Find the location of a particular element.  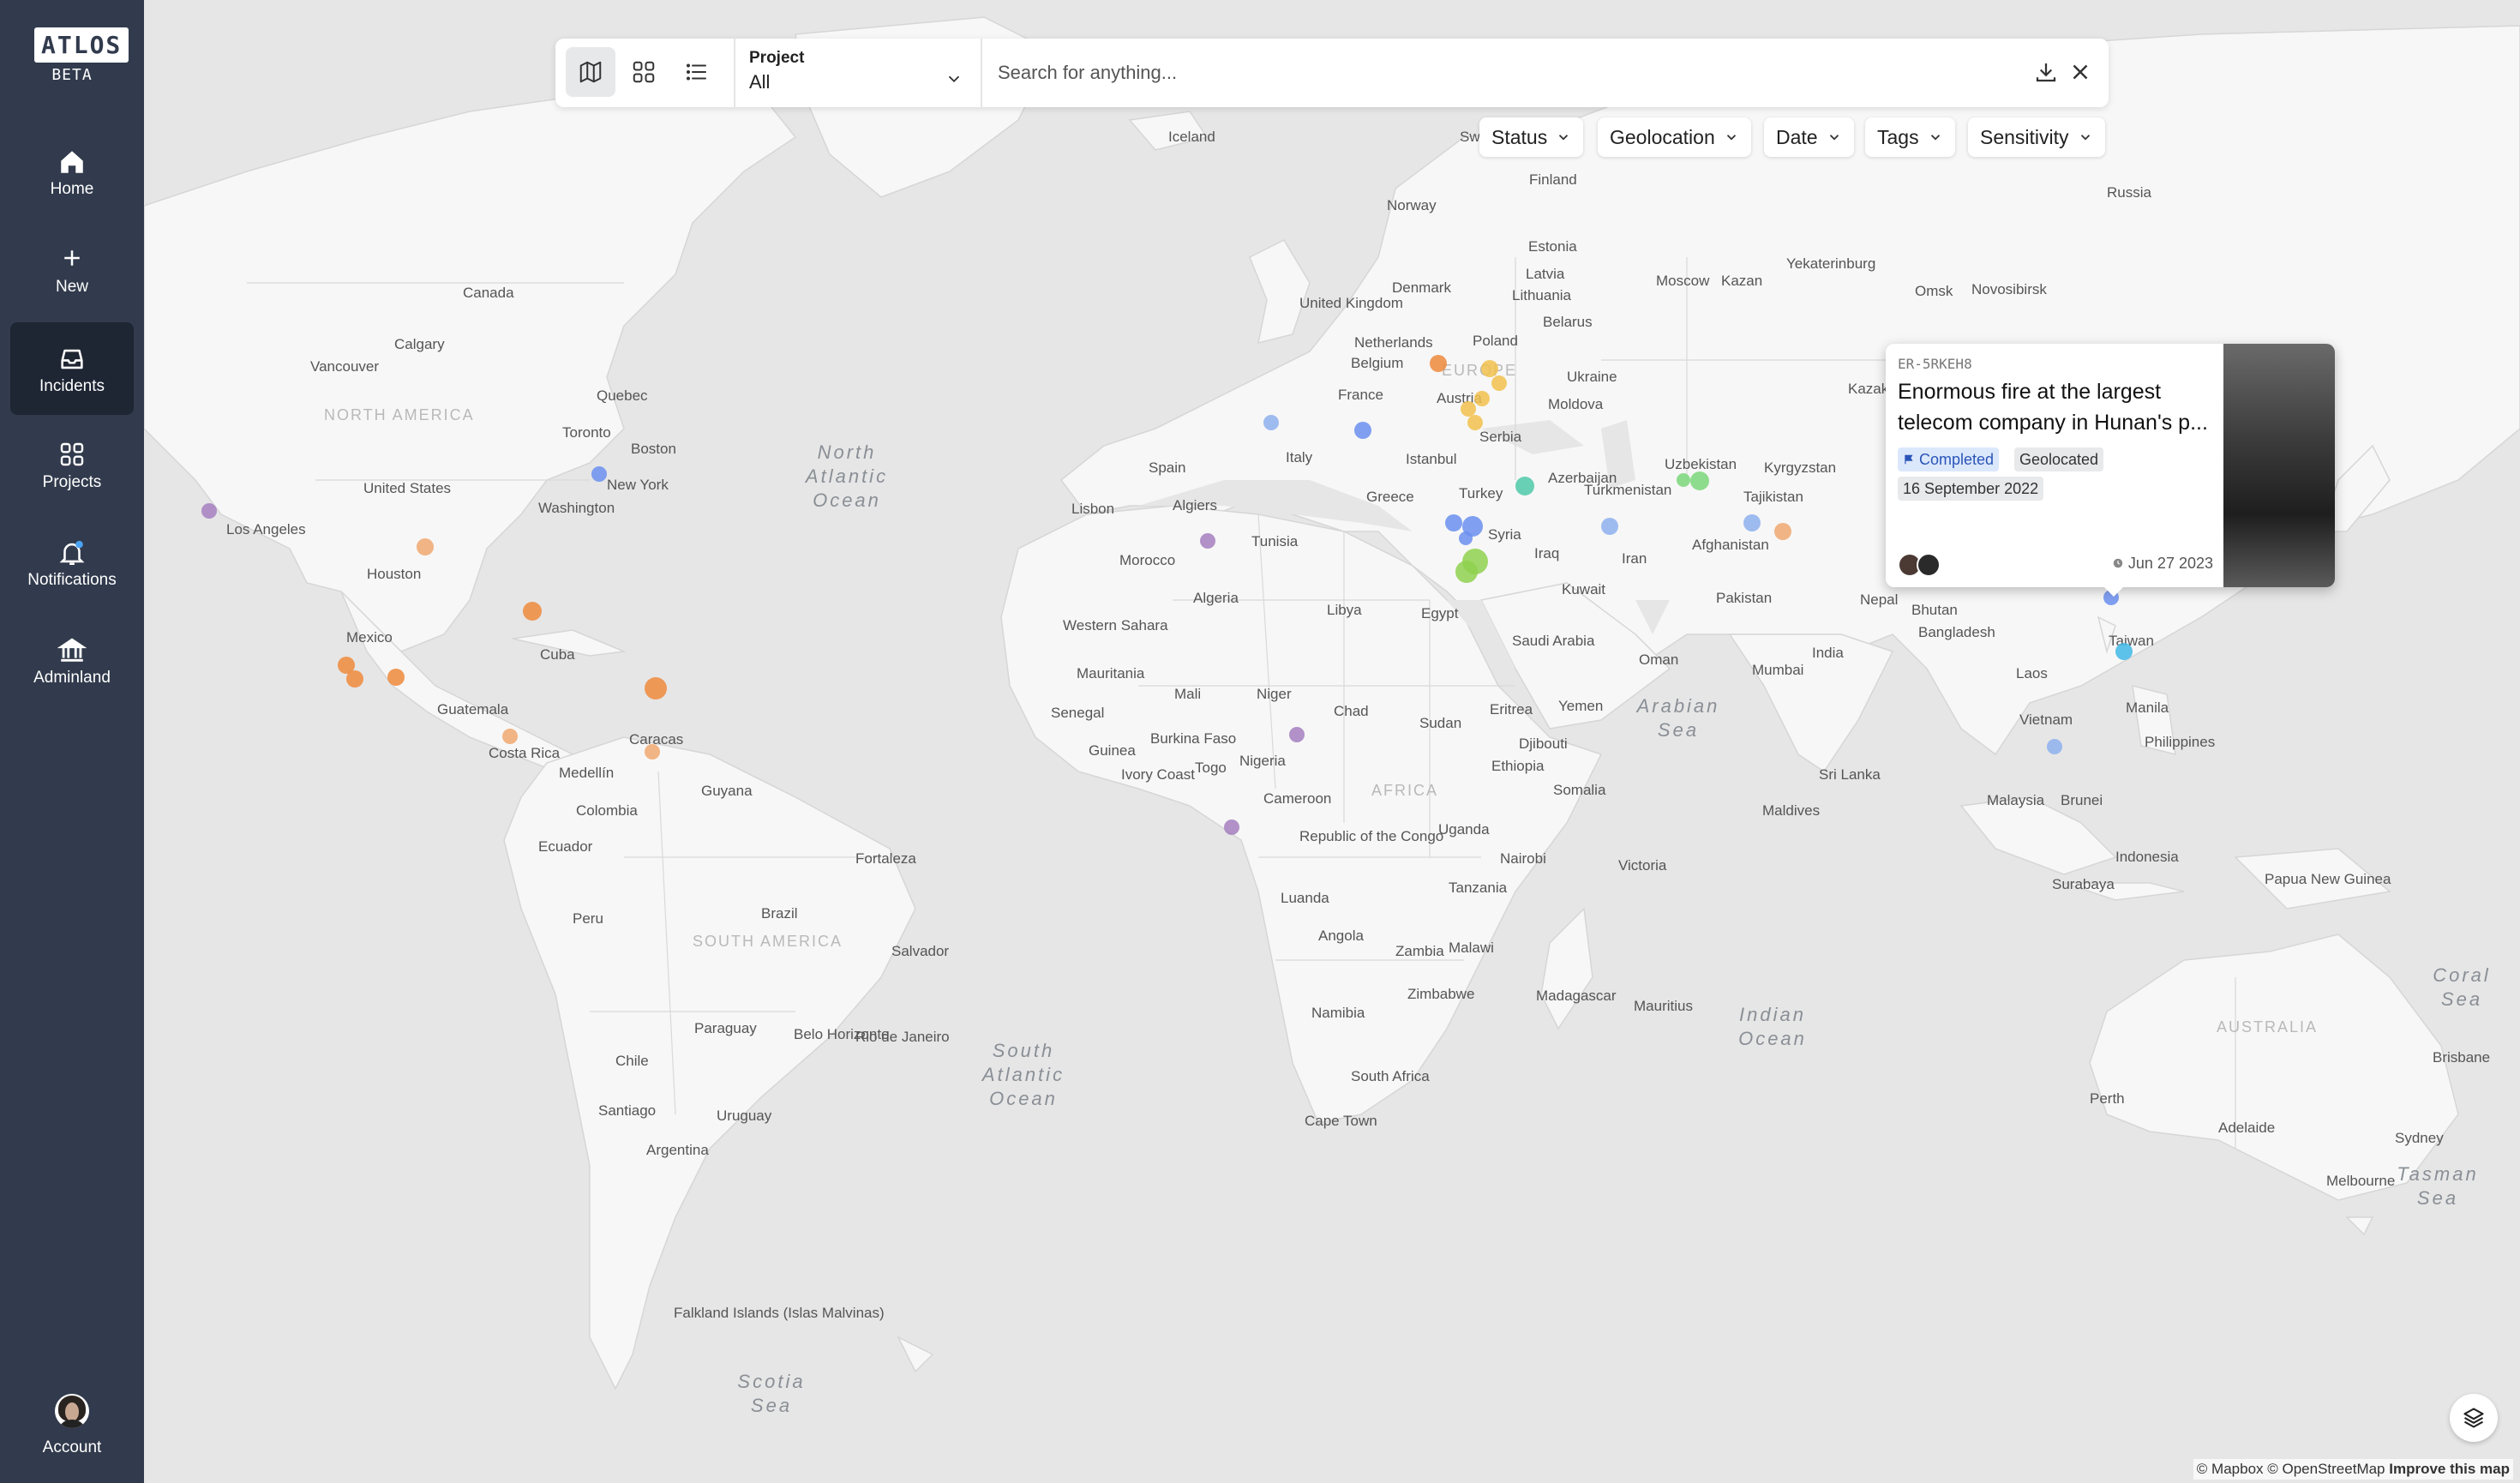

nav-adminland: Adminland is located at coordinates (72, 660).